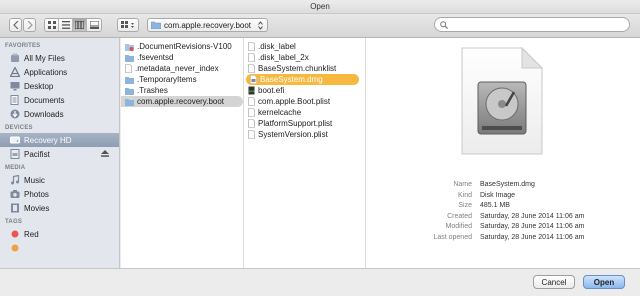  I want to click on sidebar-item-recovery-hd: Recovery HD, so click(59, 140).